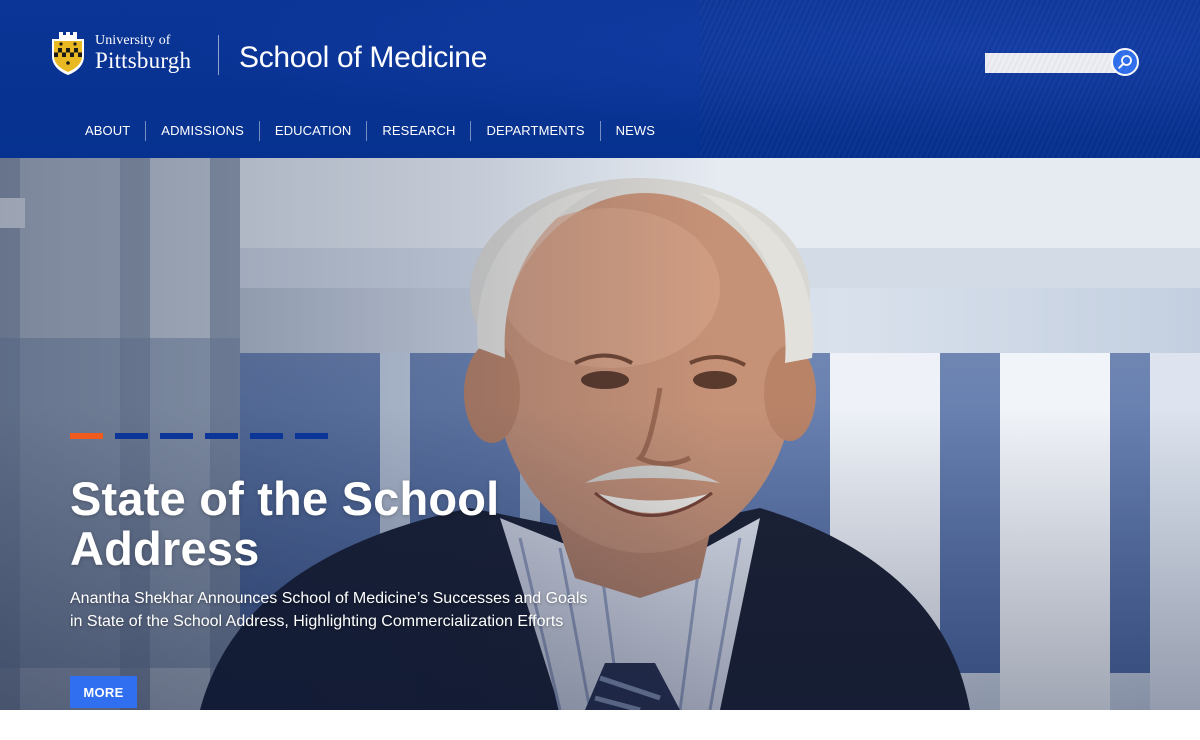 This screenshot has height=740, width=1200. Describe the element at coordinates (312, 131) in the screenshot. I see `nav-item-education: EDUCATION` at that location.